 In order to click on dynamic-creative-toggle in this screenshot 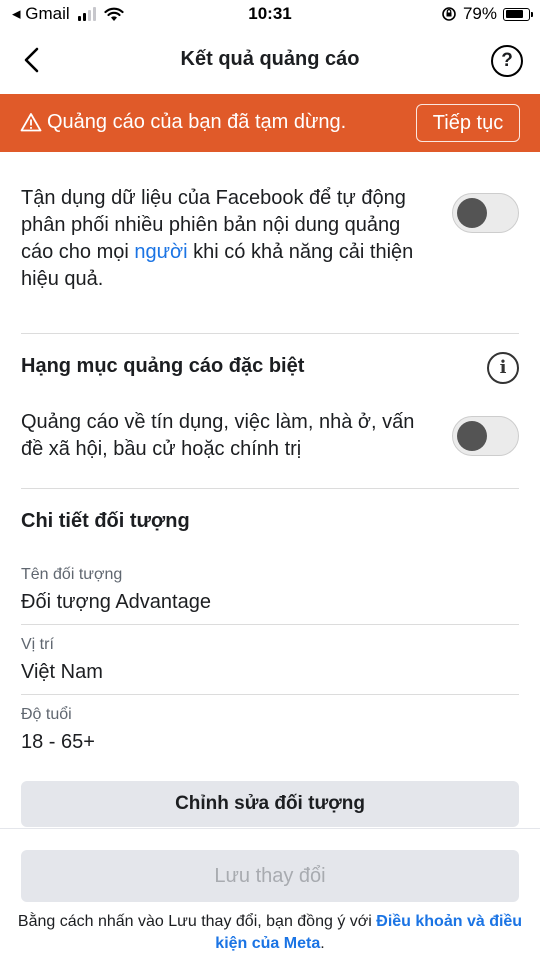, I will do `click(485, 213)`.